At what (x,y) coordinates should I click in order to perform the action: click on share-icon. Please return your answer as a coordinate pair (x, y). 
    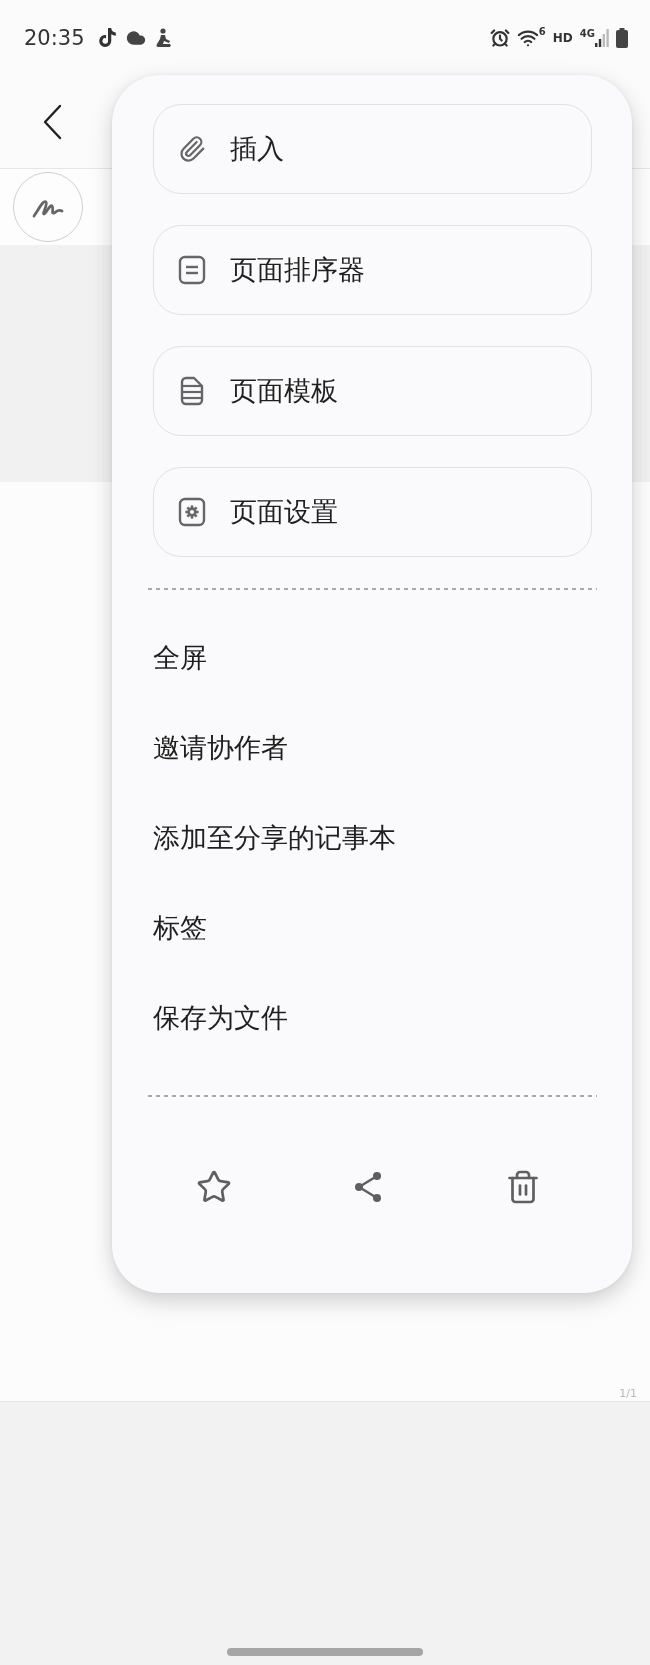
    Looking at the image, I should click on (368, 1187).